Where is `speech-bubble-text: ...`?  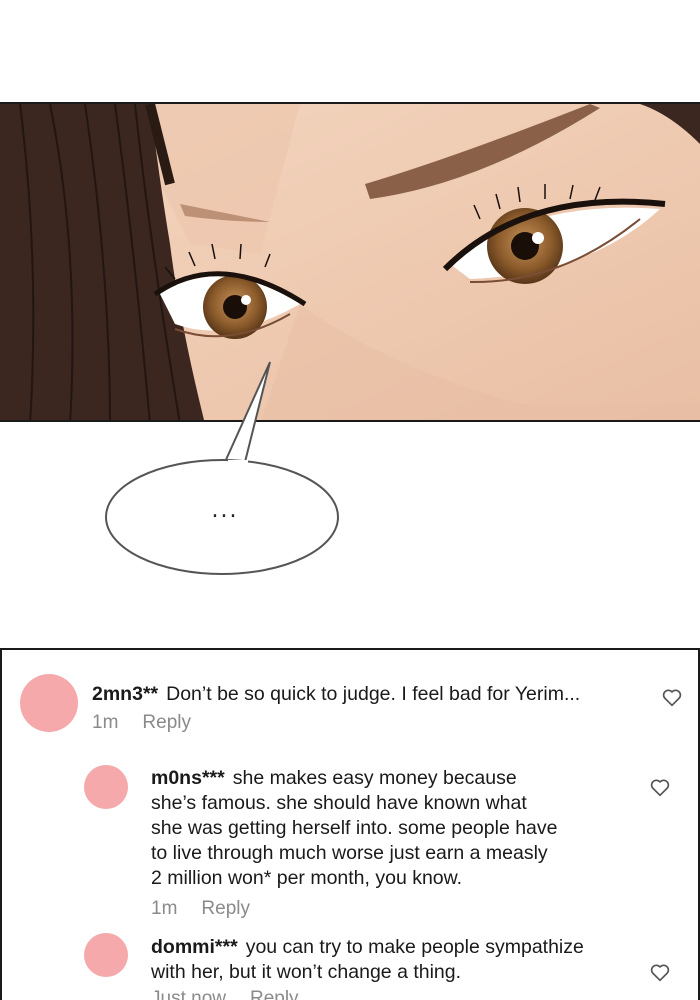 speech-bubble-text: ... is located at coordinates (225, 510).